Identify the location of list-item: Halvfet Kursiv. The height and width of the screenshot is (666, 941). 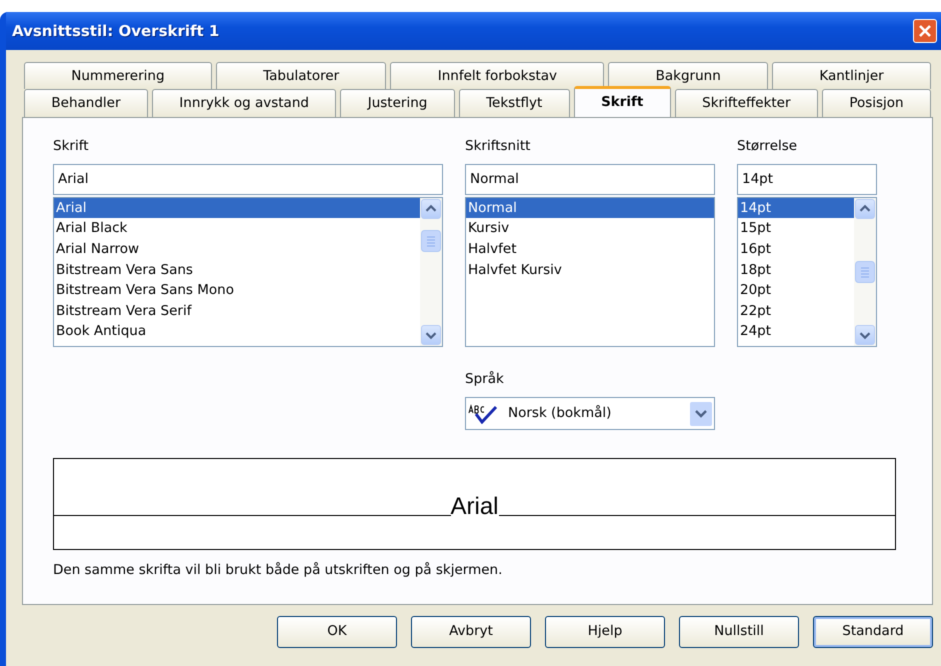
(590, 270).